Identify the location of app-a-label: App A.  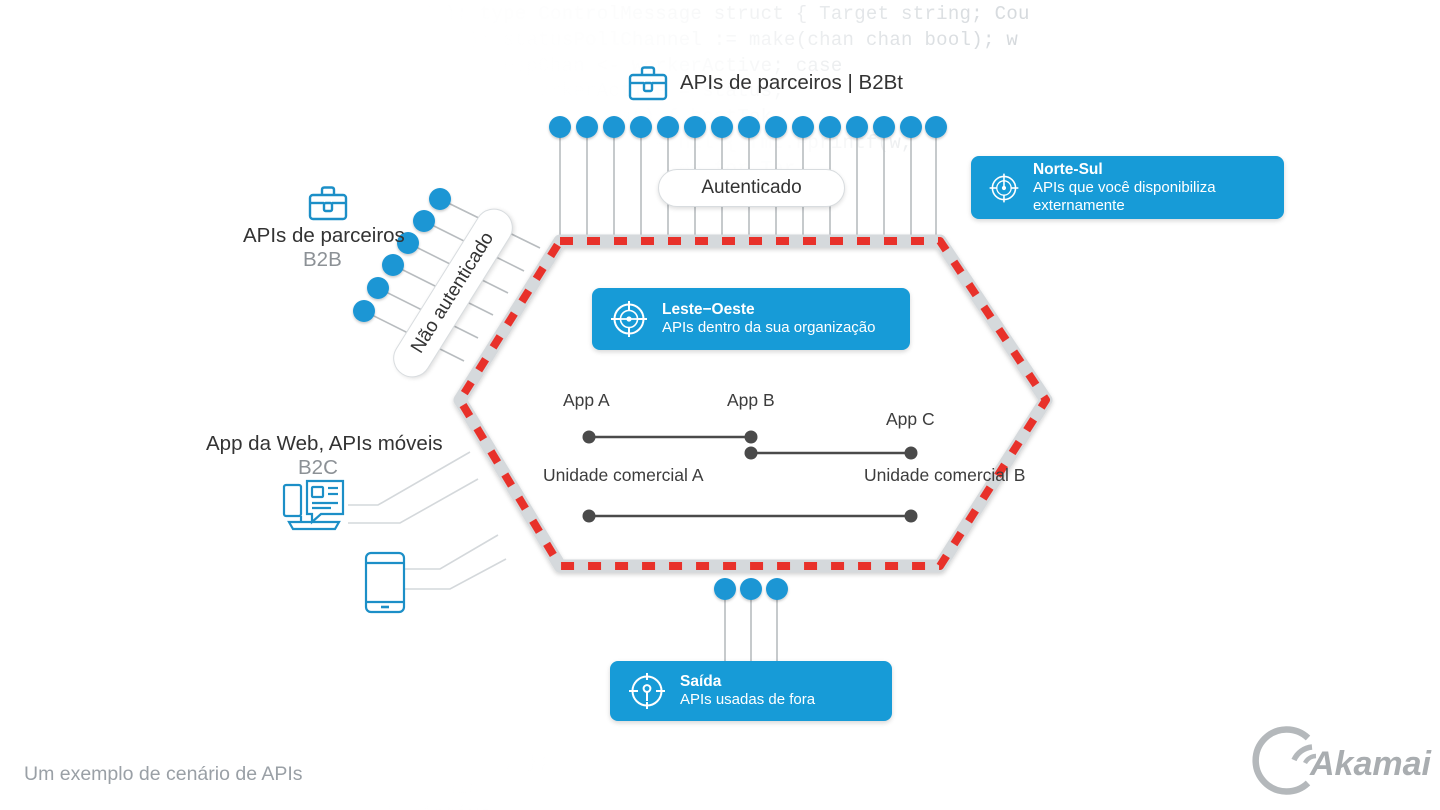
(586, 400).